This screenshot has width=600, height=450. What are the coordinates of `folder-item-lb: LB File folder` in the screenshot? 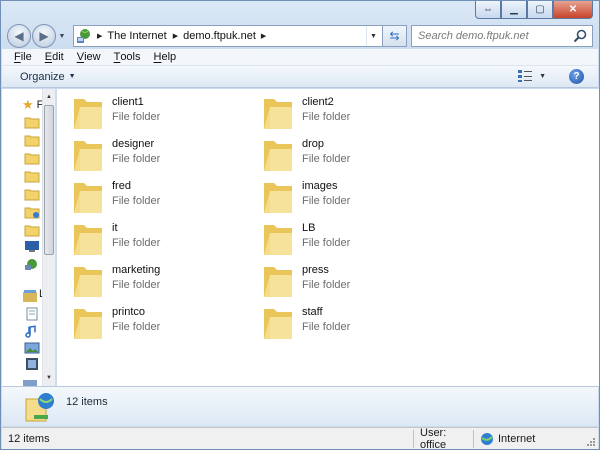 It's located at (342, 237).